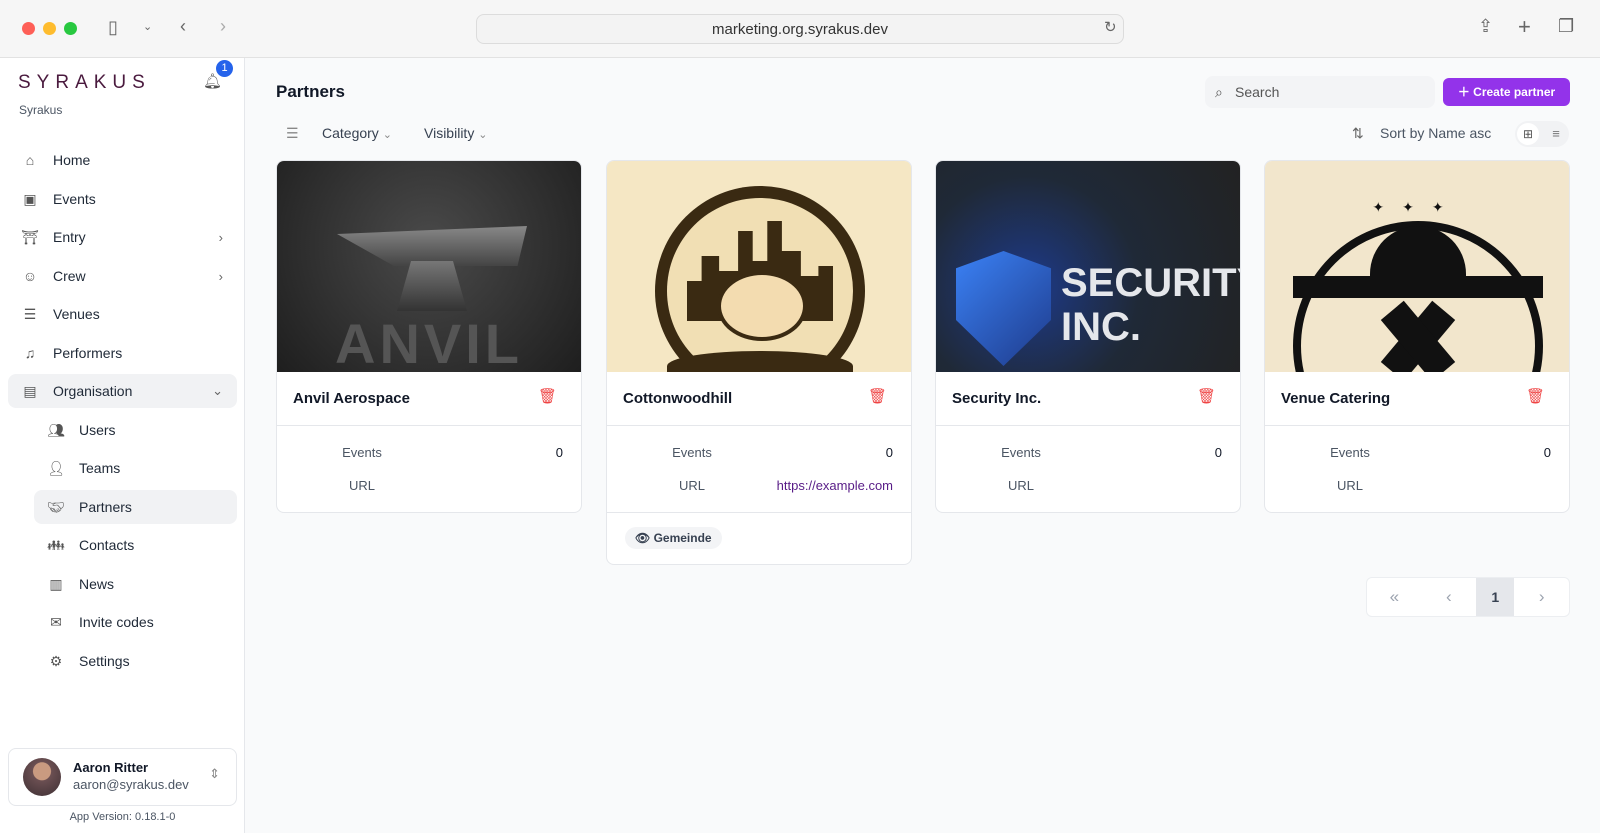  I want to click on minimize-window-button, so click(49, 28).